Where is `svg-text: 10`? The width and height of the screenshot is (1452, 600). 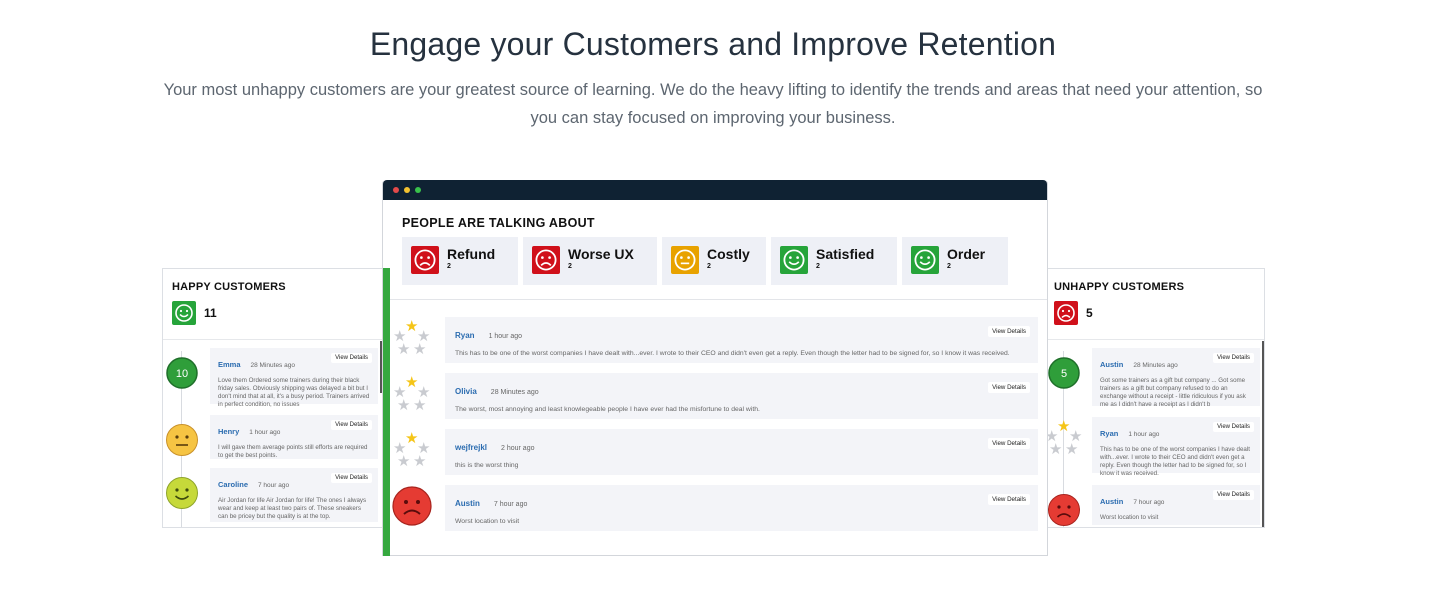 svg-text: 10 is located at coordinates (182, 374).